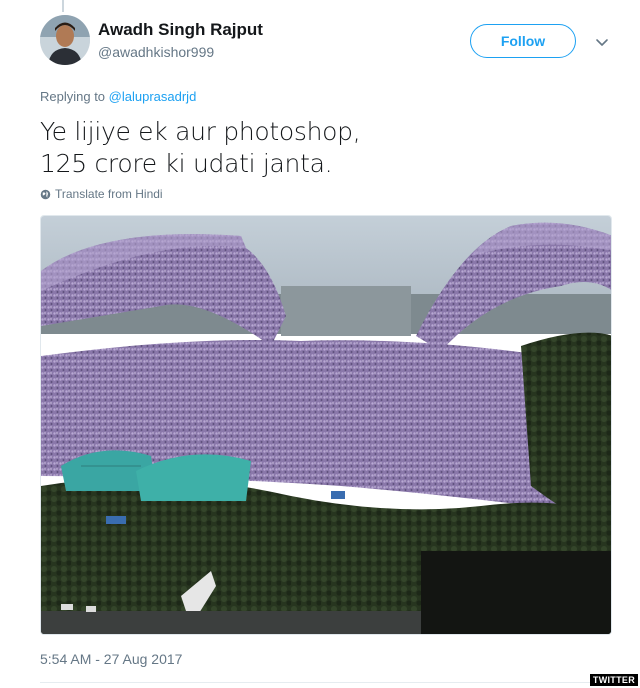 This screenshot has height=688, width=640. What do you see at coordinates (523, 41) in the screenshot?
I see `follow-button: Follow` at bounding box center [523, 41].